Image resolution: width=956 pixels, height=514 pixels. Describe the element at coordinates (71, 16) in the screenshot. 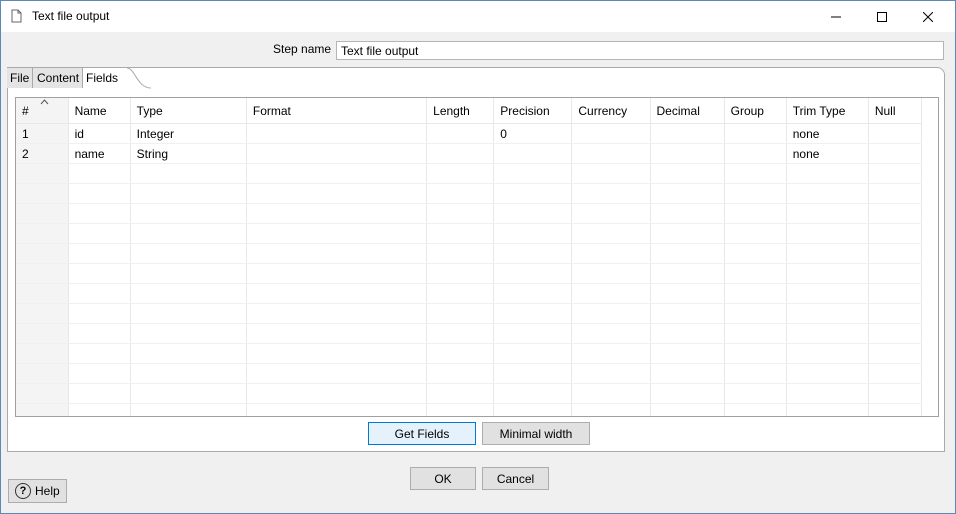

I see `window-title: Text file output` at that location.